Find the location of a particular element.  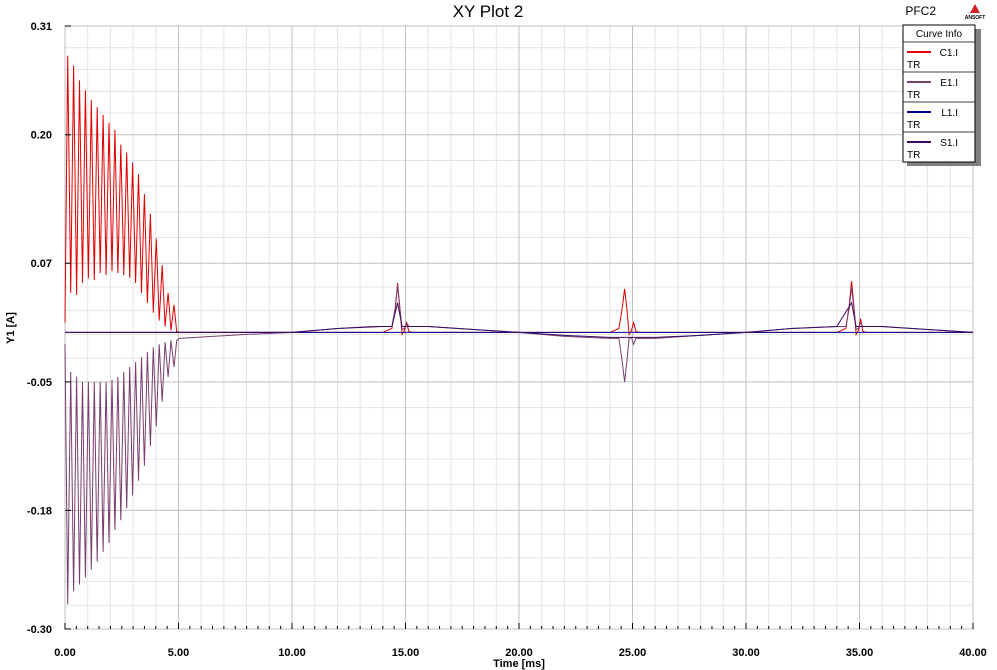

x-axis-label: Time [ms] is located at coordinates (519, 664).